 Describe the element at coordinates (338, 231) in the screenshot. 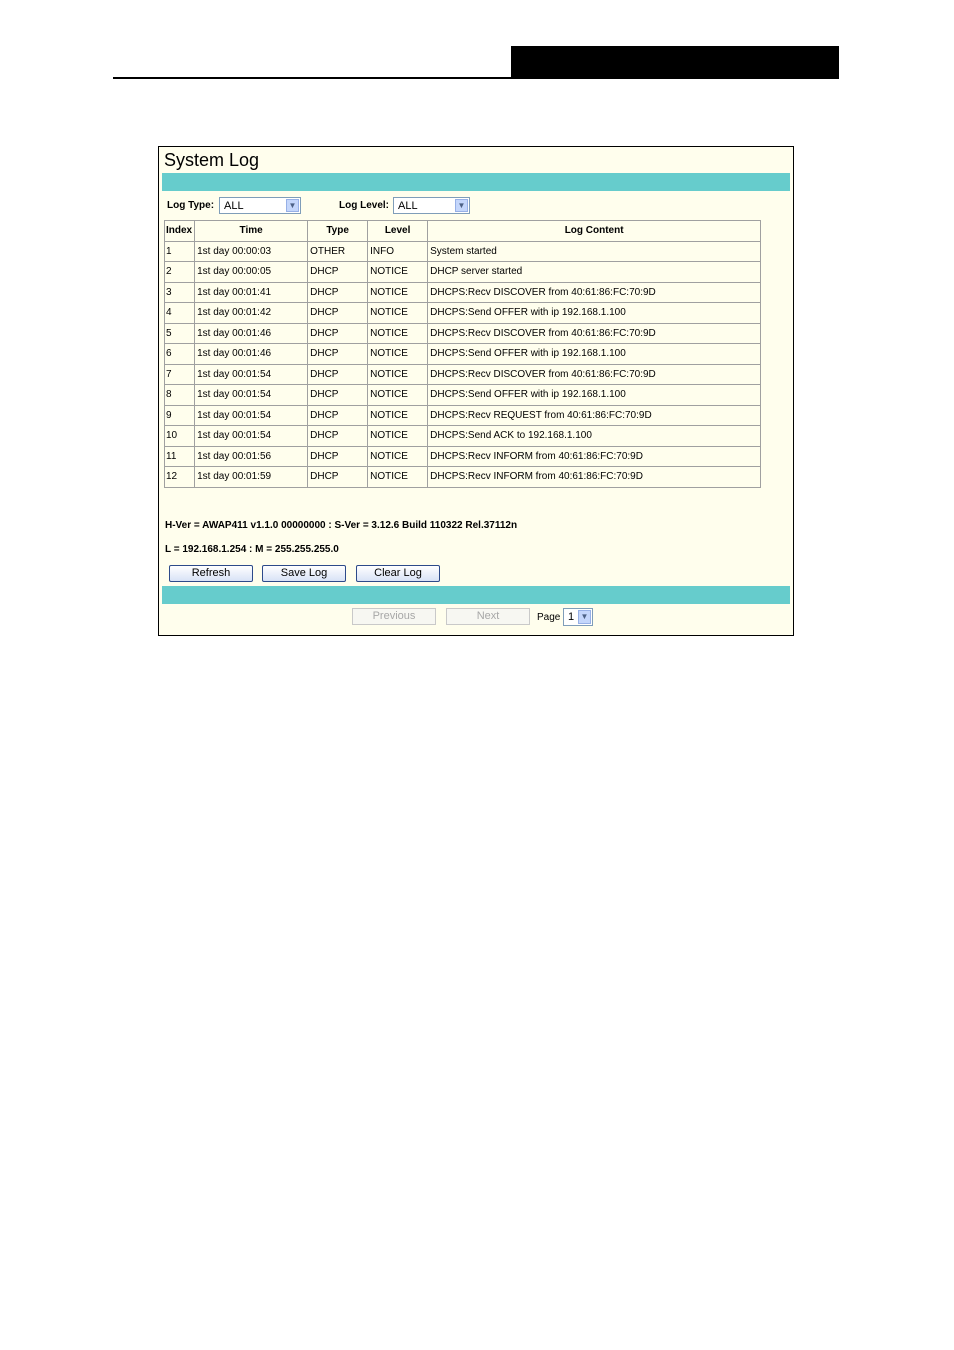

I see `column-header-type: Type` at that location.